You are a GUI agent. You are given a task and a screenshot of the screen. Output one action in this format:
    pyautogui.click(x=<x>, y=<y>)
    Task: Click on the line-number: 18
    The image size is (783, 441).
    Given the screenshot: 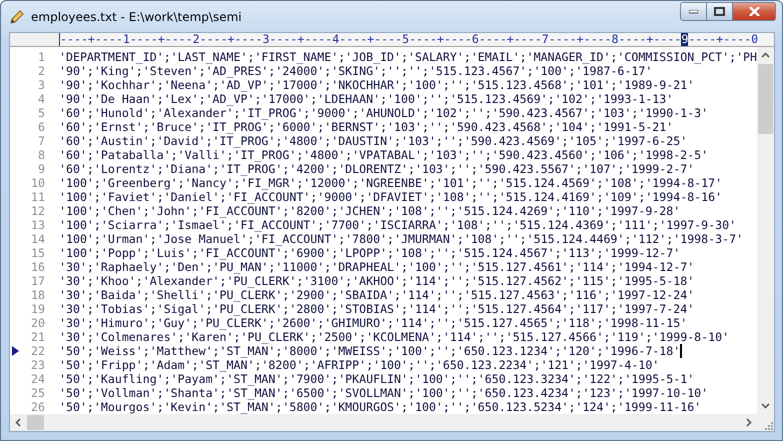 What is the action you would take?
    pyautogui.click(x=38, y=295)
    